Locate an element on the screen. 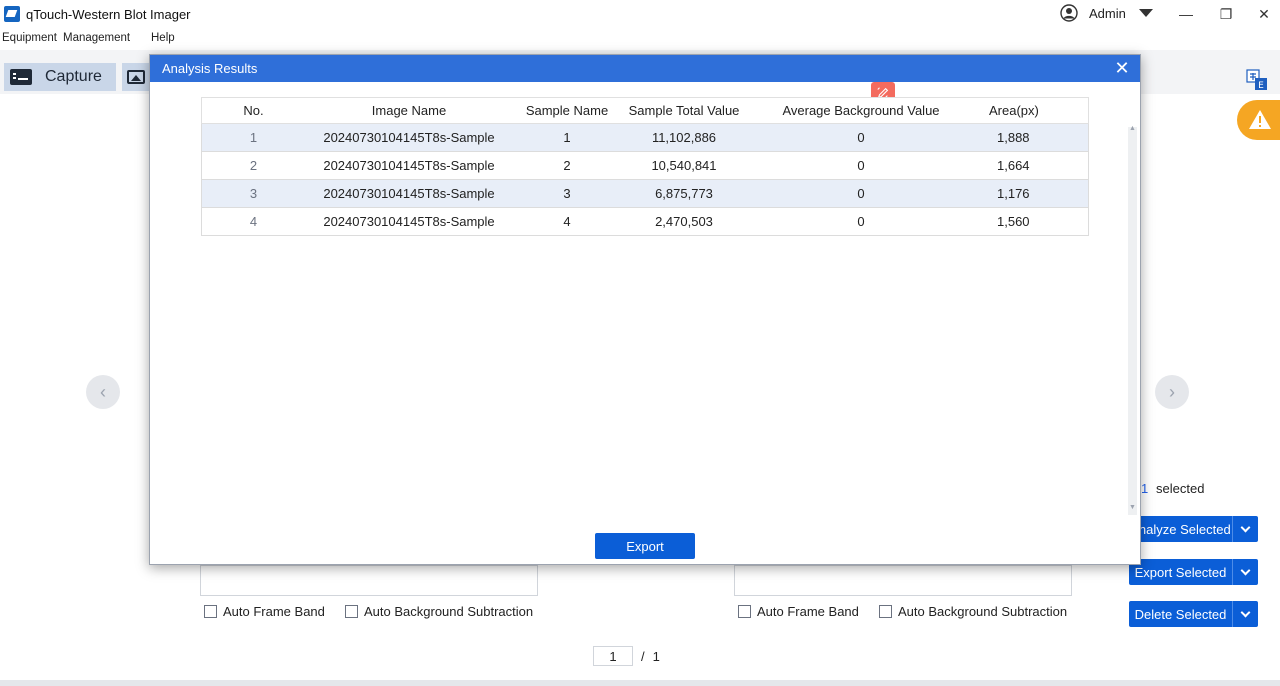 The image size is (1280, 686). left-image-panel is located at coordinates (369, 580).